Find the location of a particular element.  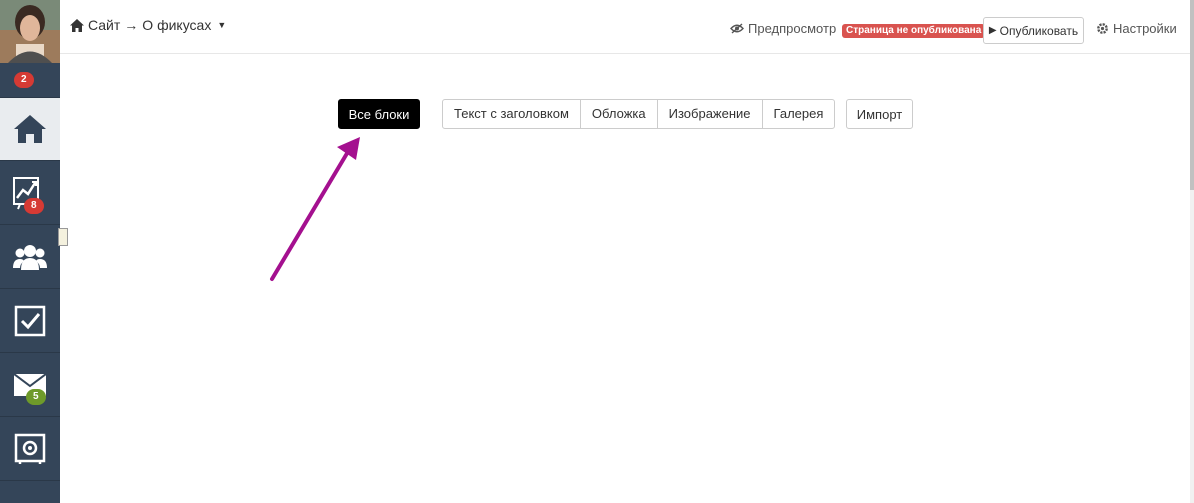

breadcrumb-site: Сайт is located at coordinates (104, 25).